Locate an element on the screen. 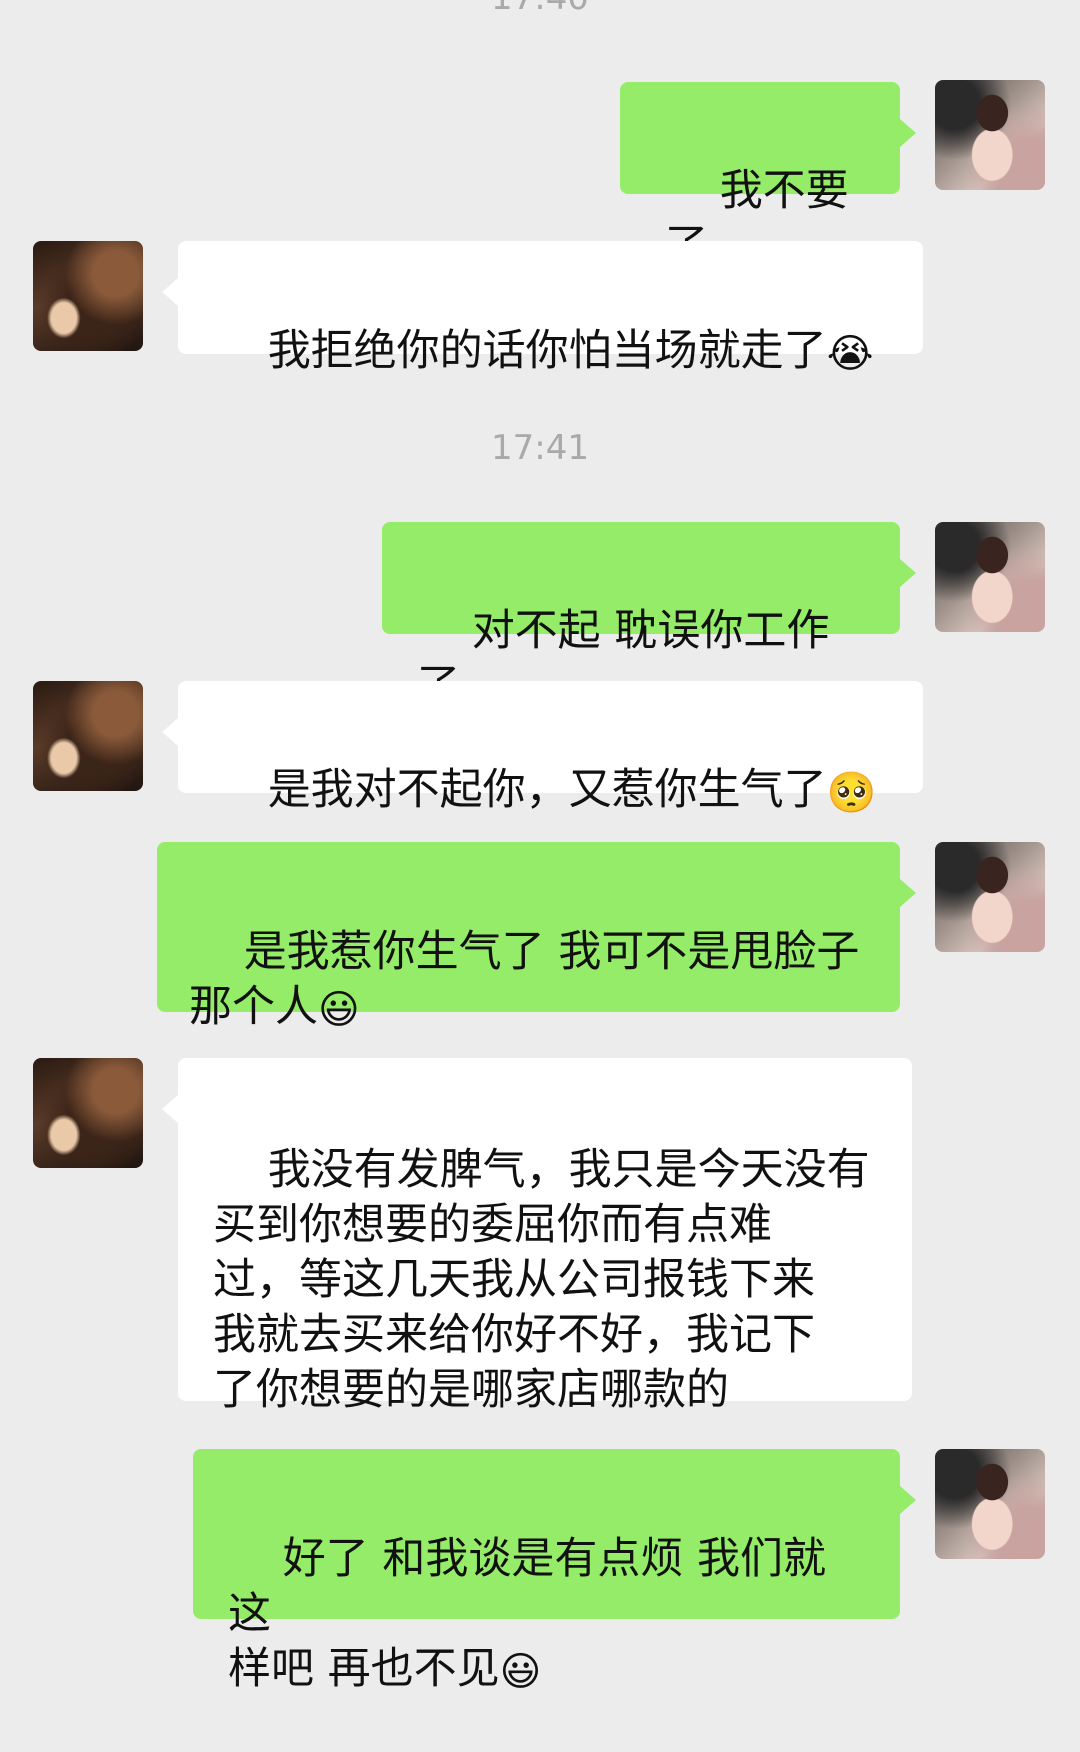 The image size is (1080, 1752). pleading-face-emoji-icon: 🥺 is located at coordinates (851, 792).